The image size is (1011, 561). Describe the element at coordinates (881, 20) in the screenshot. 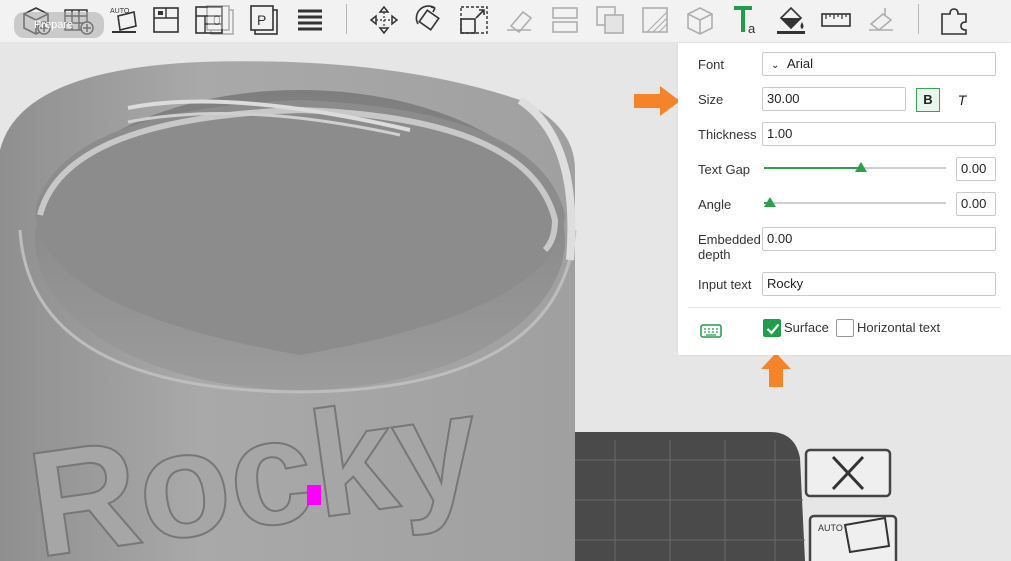

I see `assembly-icon` at that location.